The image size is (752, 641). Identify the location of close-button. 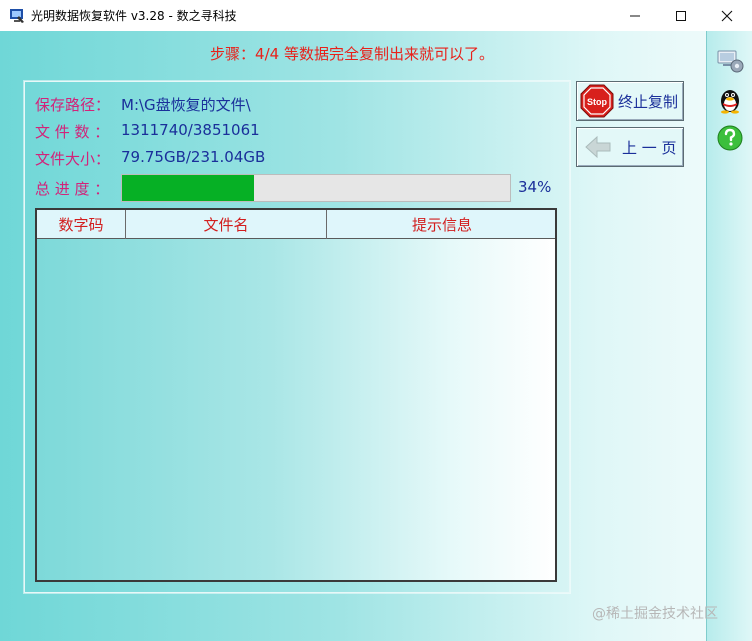
(727, 15).